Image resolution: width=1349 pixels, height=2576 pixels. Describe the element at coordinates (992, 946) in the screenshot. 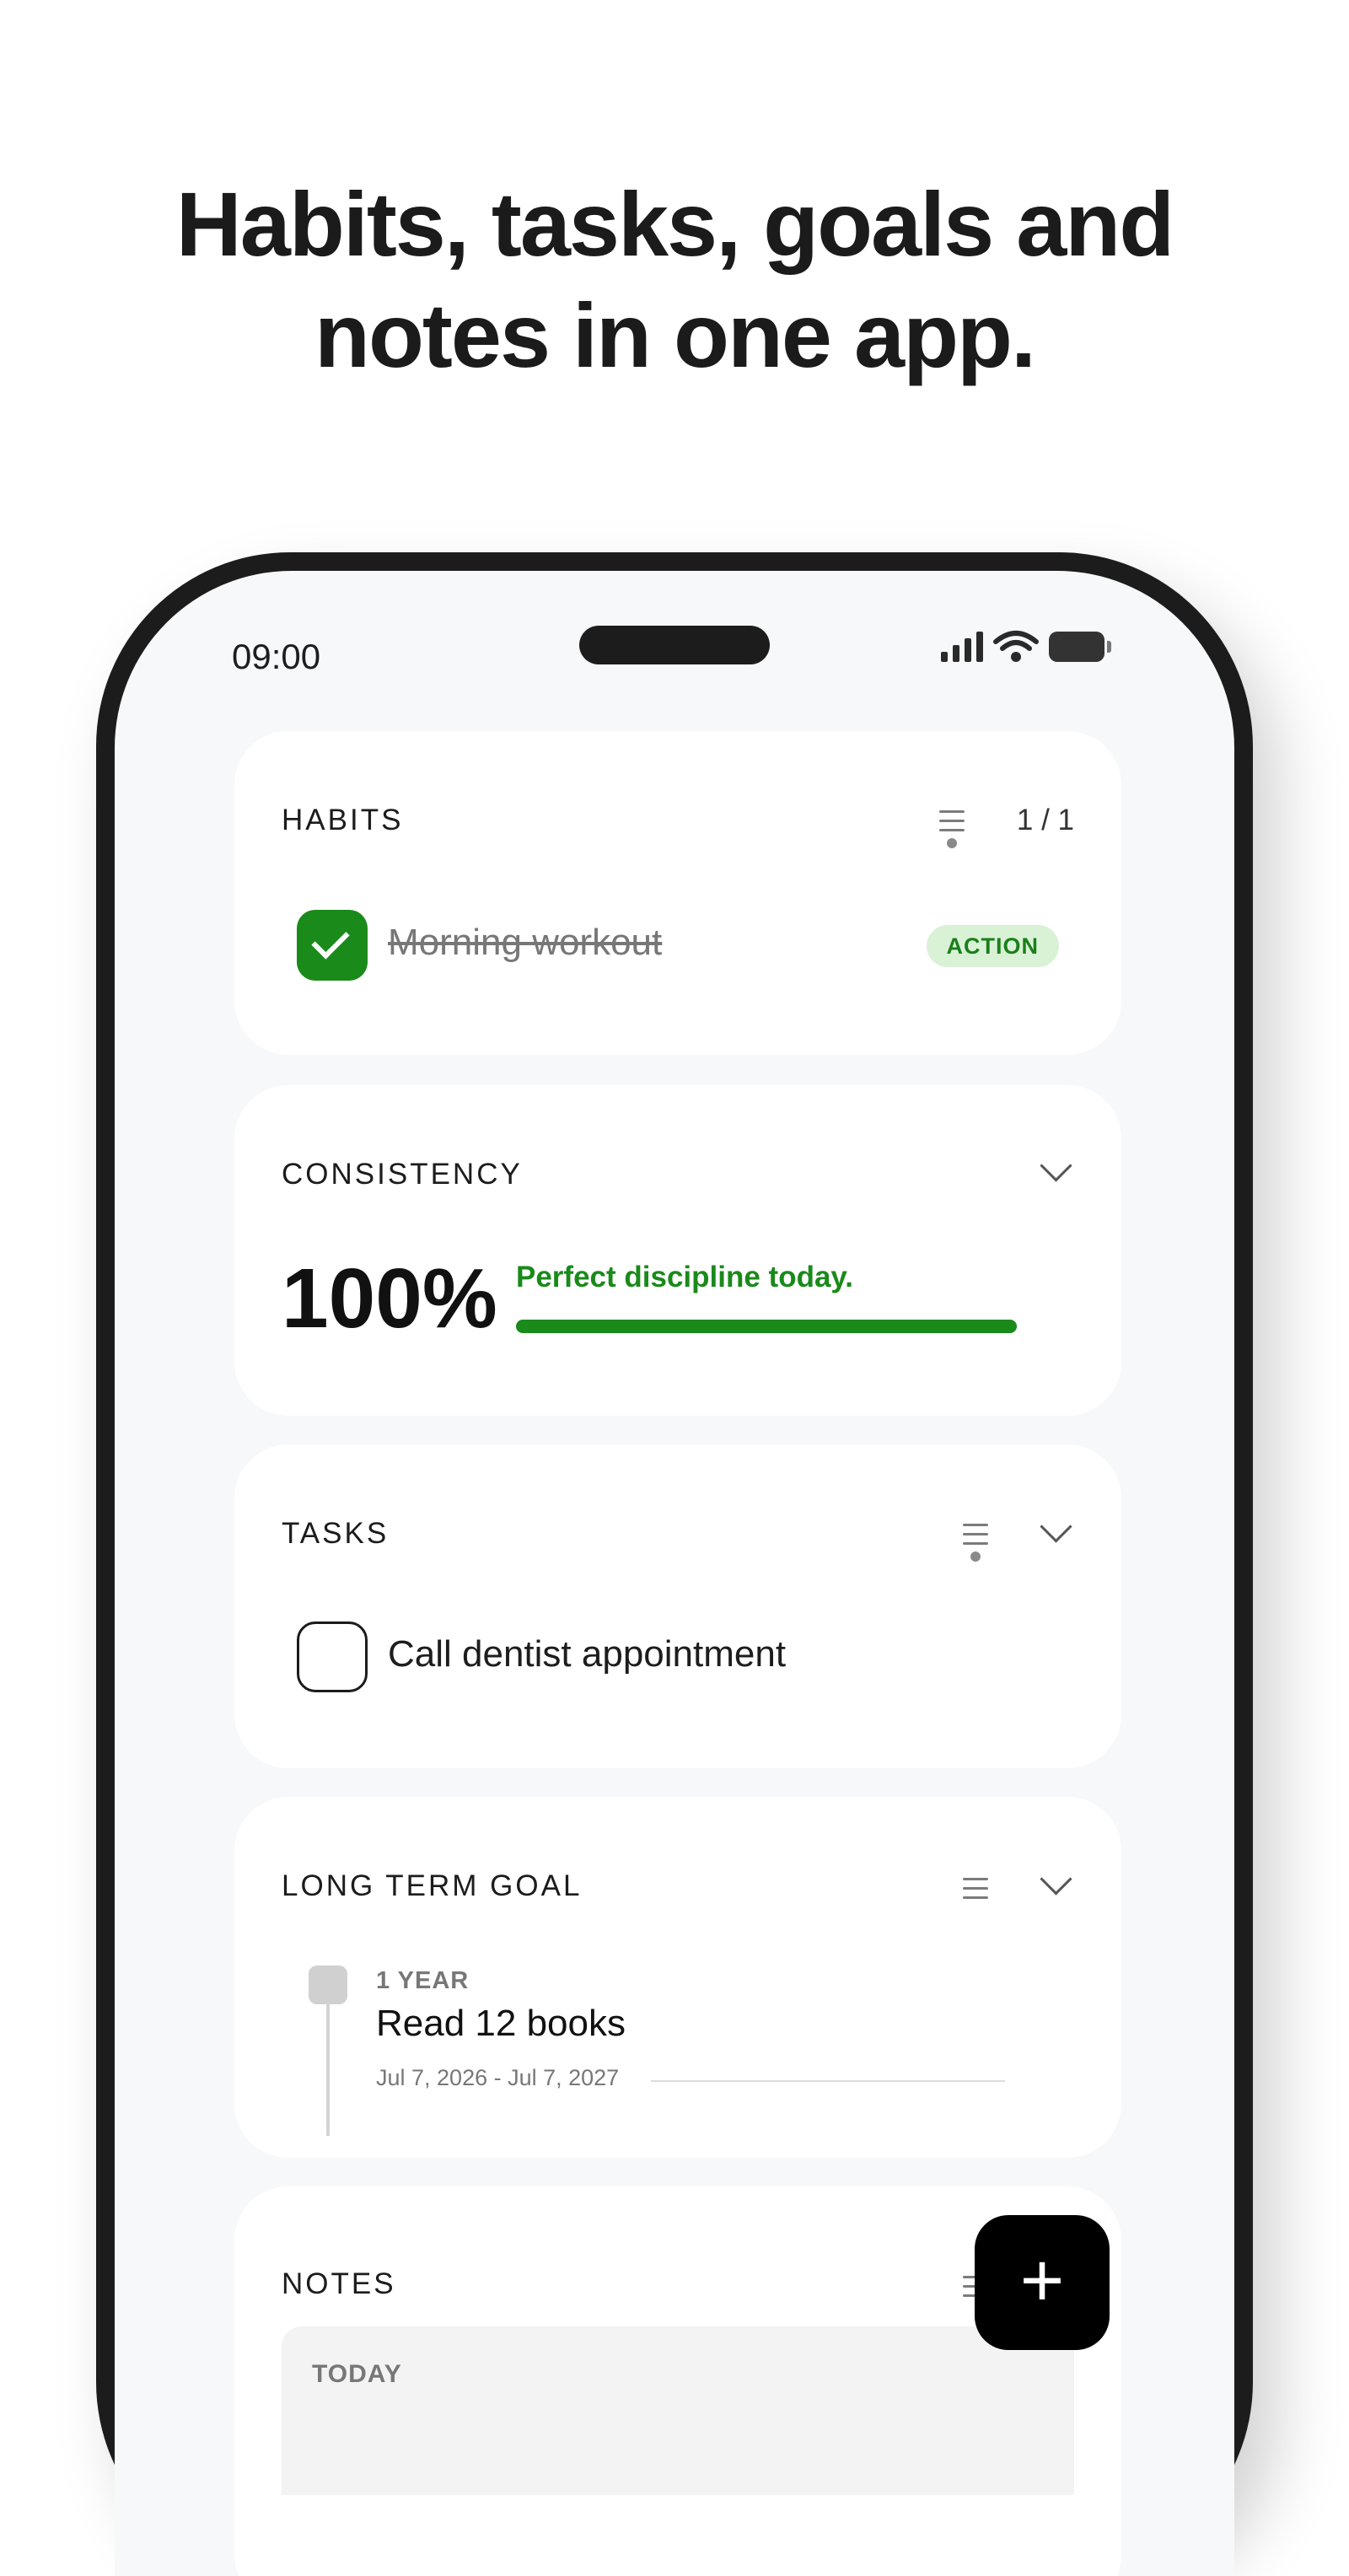

I see `habit-action-badge: ACTION` at that location.